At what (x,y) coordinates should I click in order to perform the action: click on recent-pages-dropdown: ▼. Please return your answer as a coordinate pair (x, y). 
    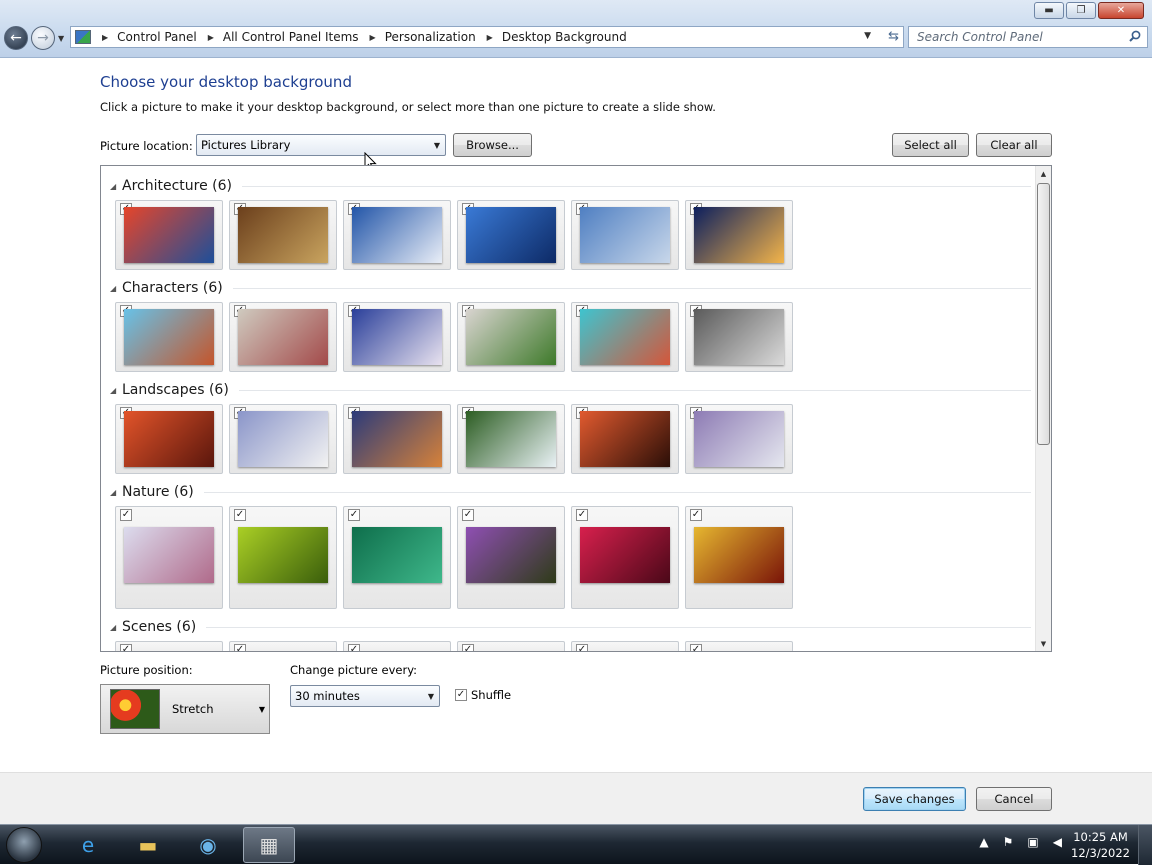
    Looking at the image, I should click on (61, 38).